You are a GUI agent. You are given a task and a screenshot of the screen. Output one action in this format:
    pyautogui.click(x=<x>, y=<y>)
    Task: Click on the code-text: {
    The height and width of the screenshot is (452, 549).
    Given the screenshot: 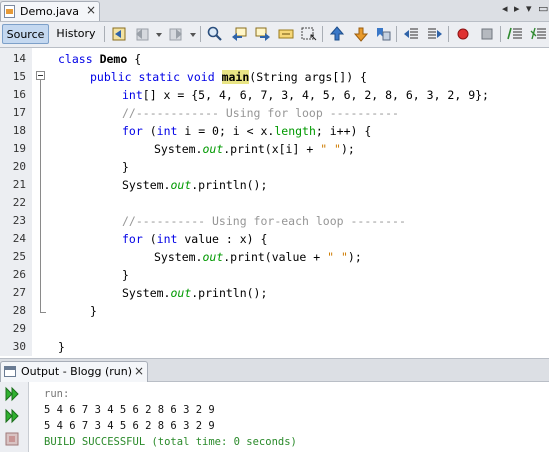 What is the action you would take?
    pyautogui.click(x=134, y=59)
    